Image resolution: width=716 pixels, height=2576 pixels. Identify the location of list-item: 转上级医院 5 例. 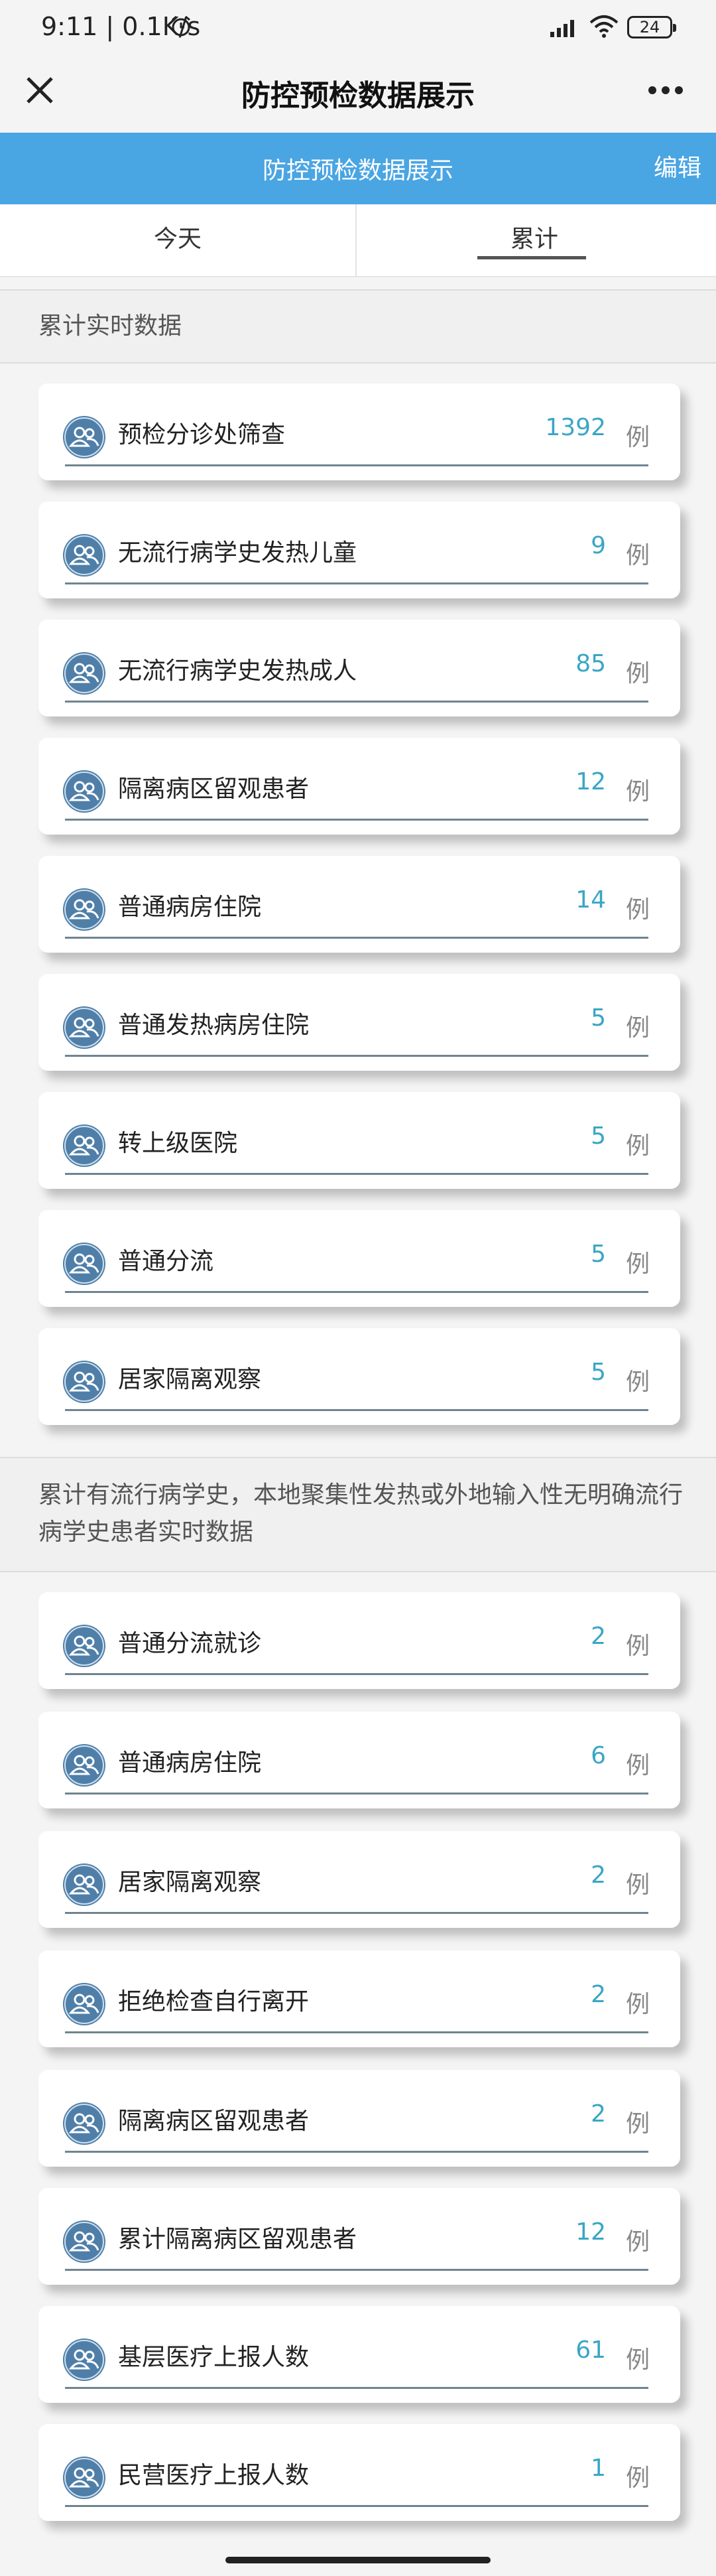
(359, 1140).